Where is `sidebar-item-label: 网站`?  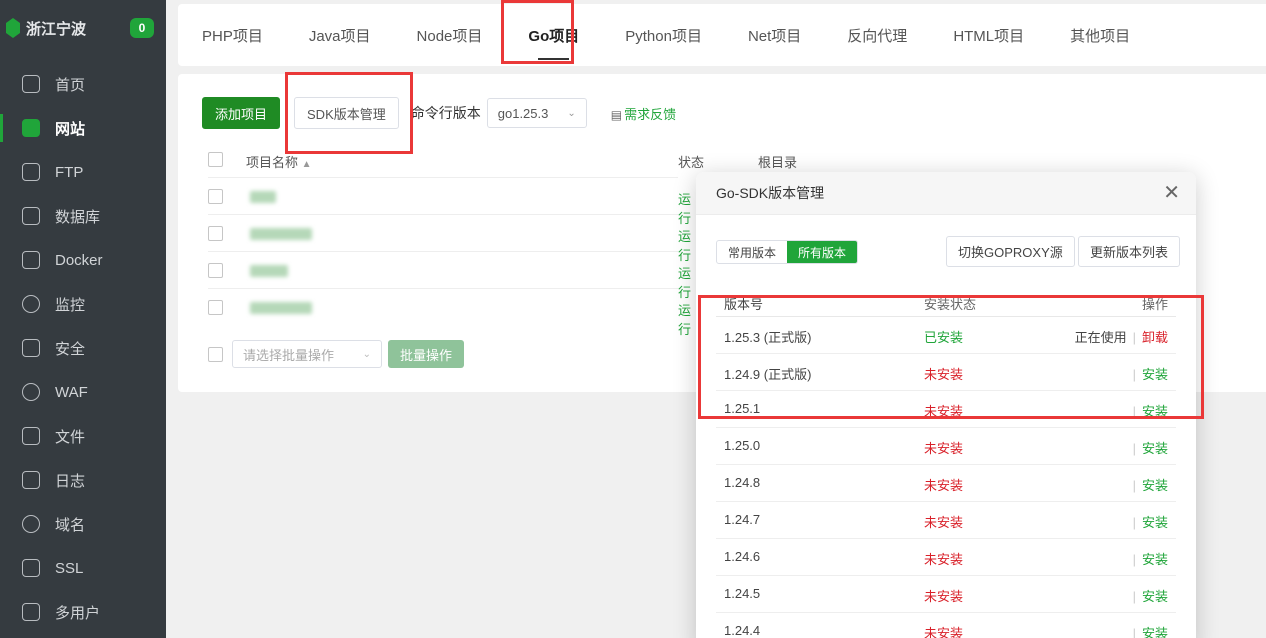
sidebar-item-label: 网站 is located at coordinates (70, 129).